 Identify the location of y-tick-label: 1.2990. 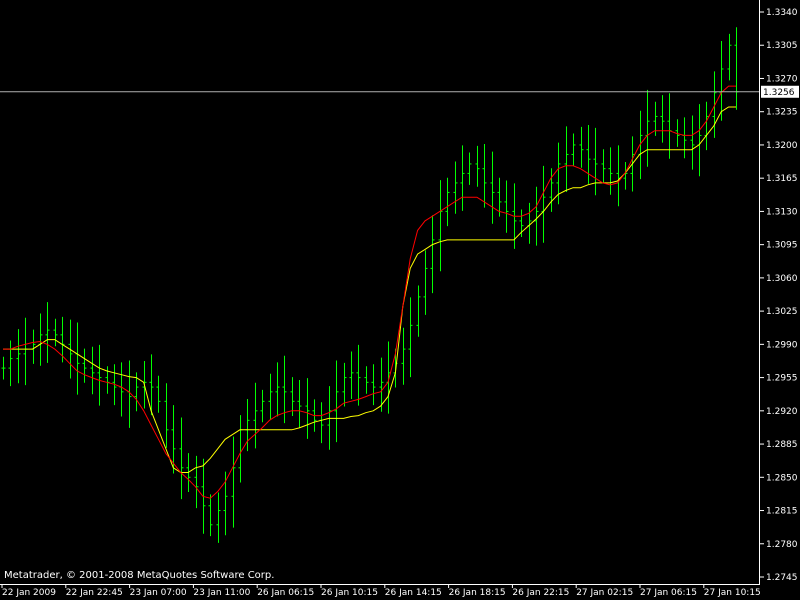
(782, 345).